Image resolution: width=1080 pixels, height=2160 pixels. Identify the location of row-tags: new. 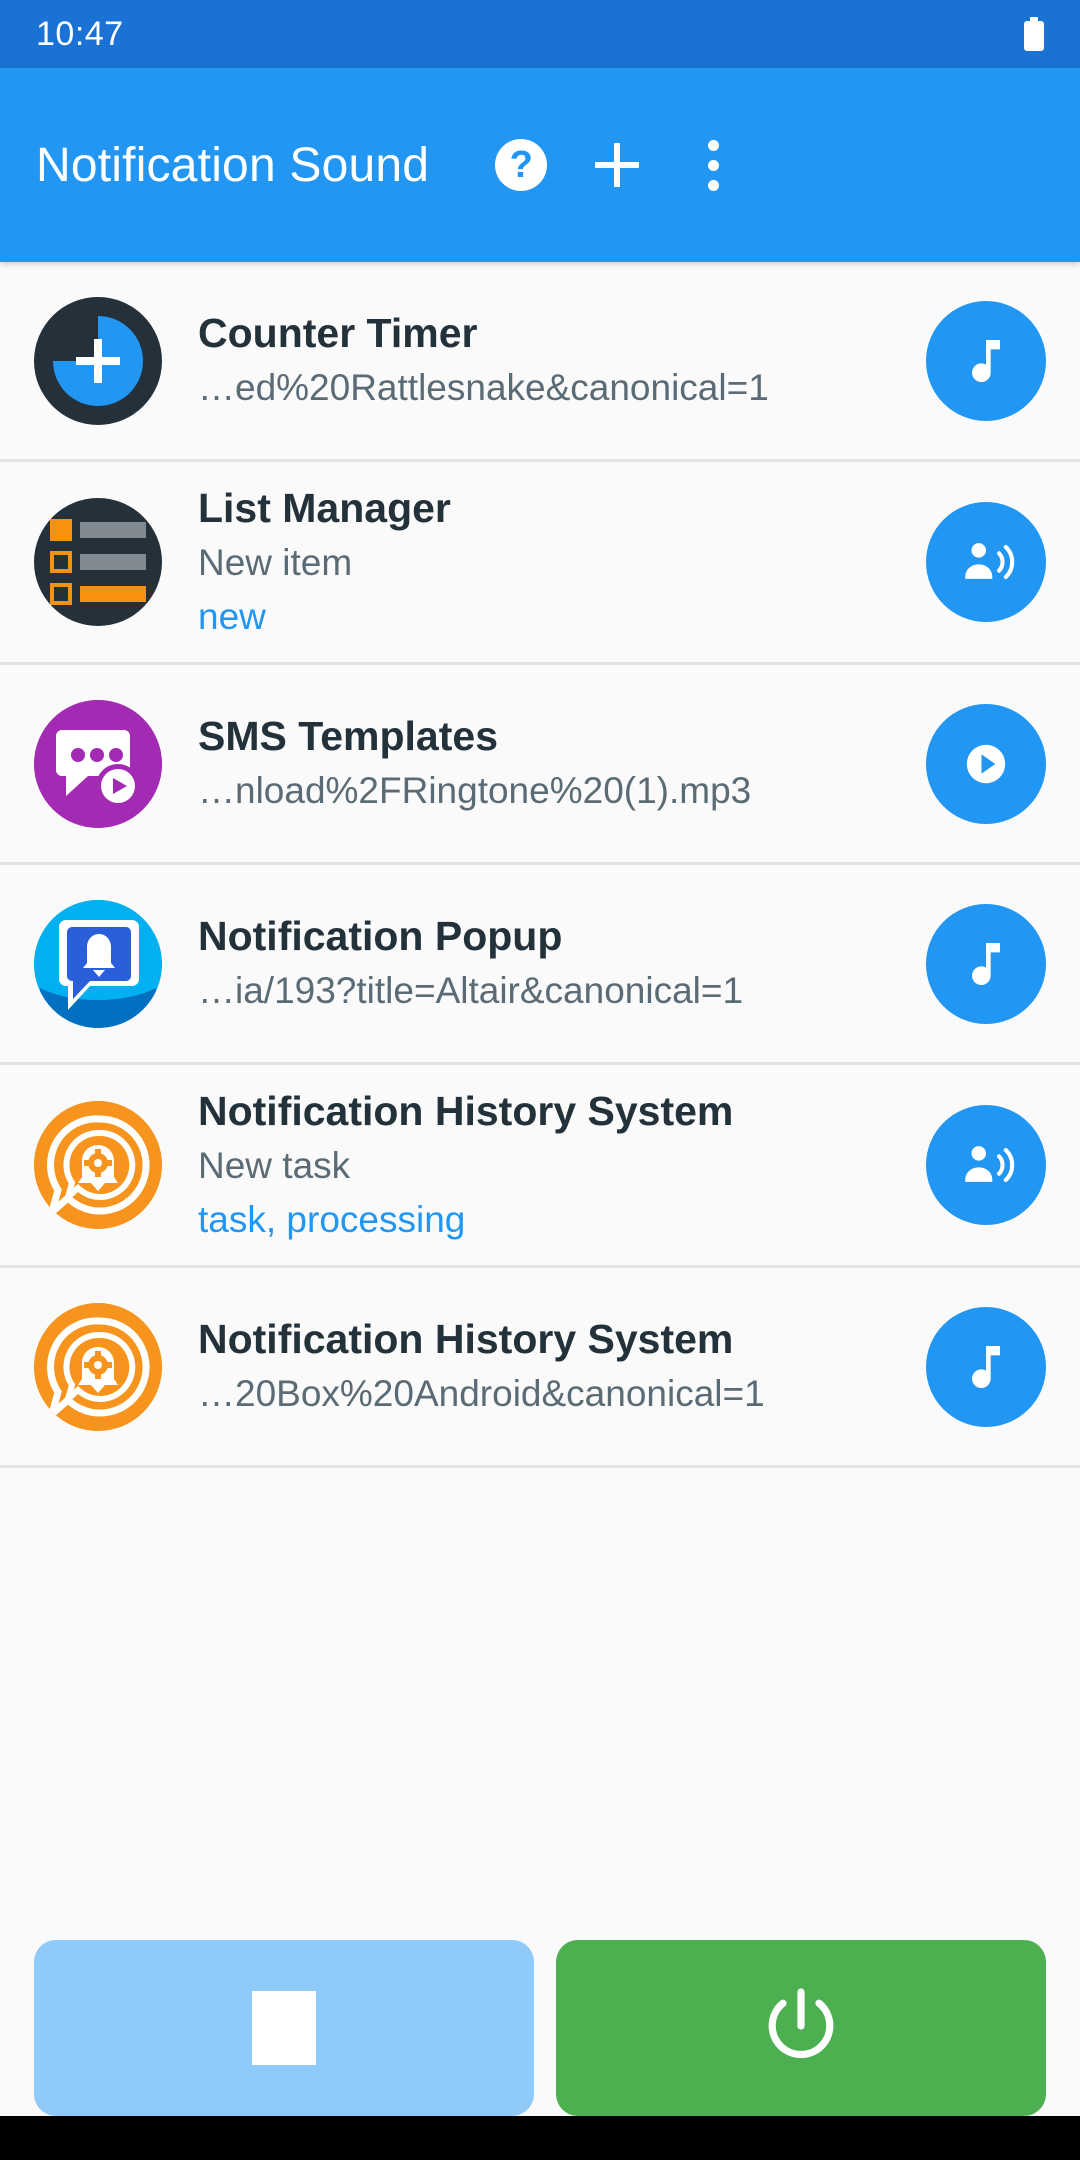
(232, 616).